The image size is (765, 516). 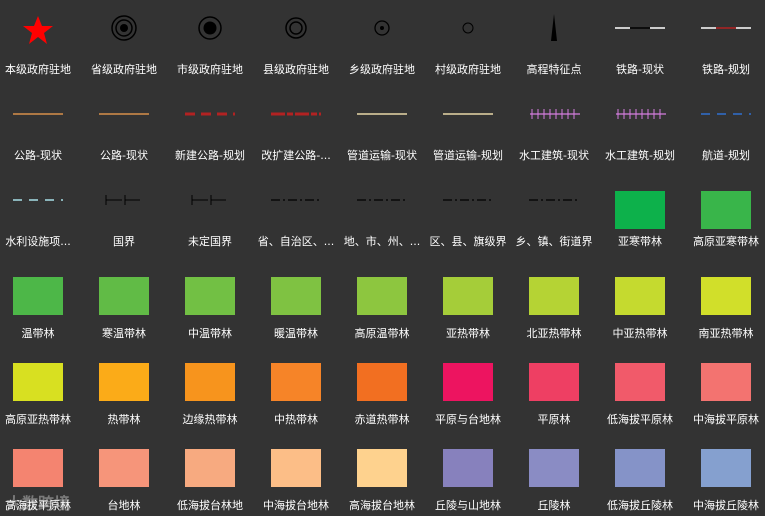 What do you see at coordinates (554, 43) in the screenshot?
I see `legend-item: 高程特征点` at bounding box center [554, 43].